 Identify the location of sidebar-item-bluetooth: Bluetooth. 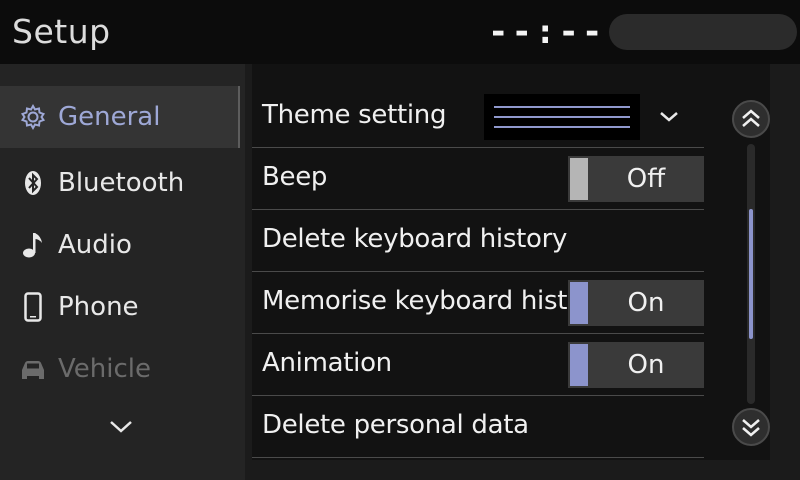
(119, 183).